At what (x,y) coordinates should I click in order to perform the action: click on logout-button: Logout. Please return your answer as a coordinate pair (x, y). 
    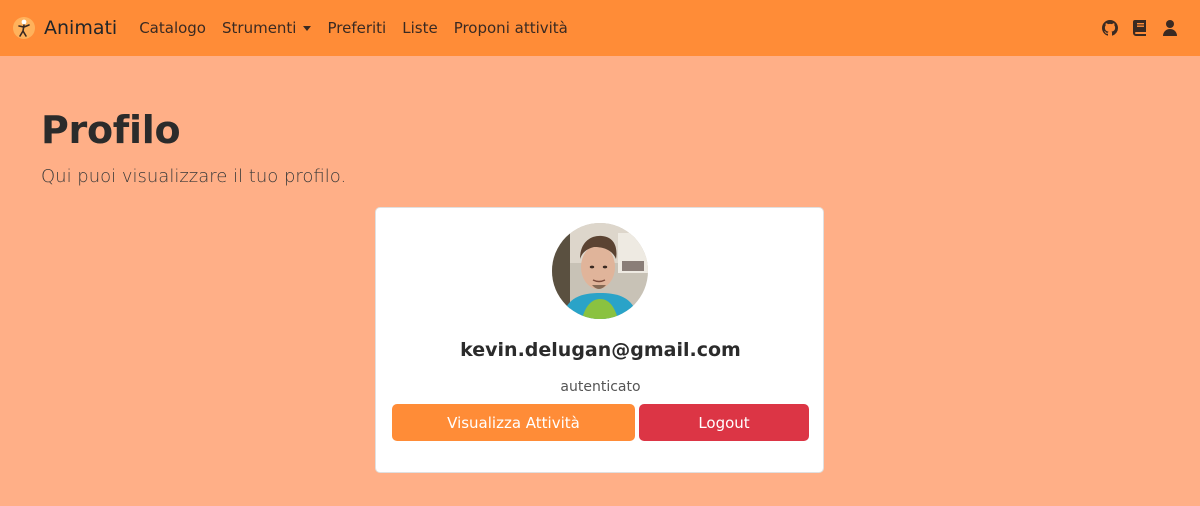
    Looking at the image, I should click on (724, 422).